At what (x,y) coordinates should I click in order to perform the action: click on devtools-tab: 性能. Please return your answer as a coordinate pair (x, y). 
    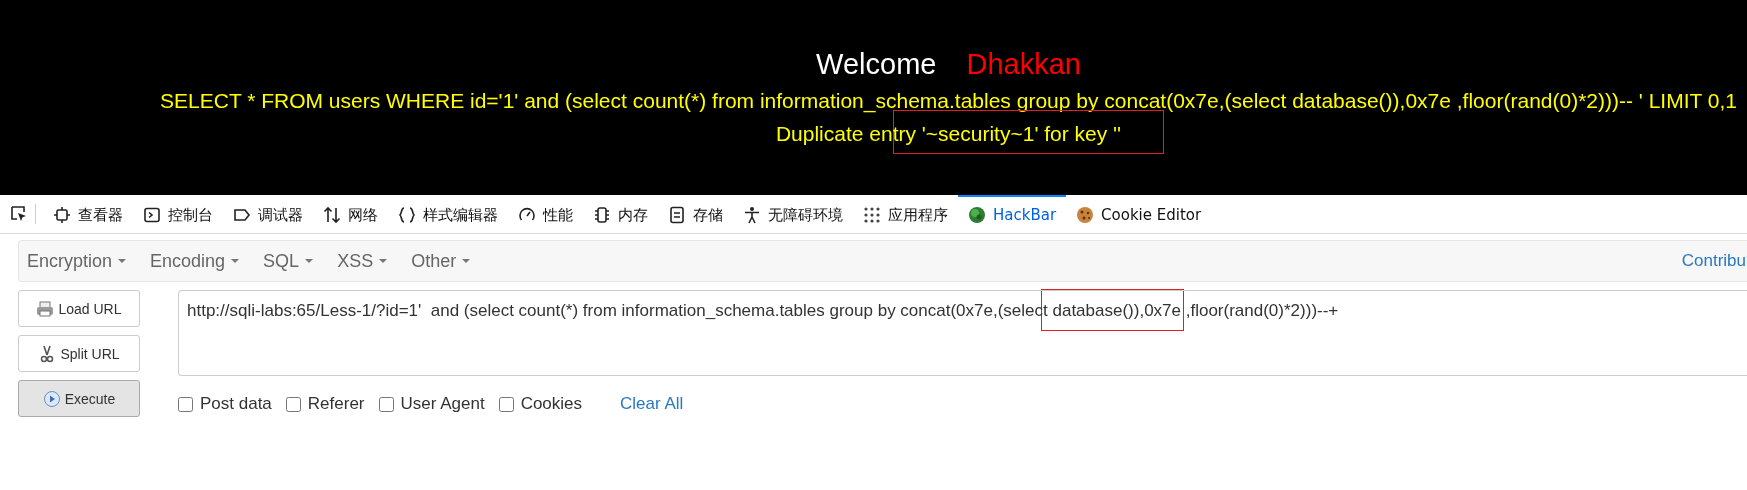
    Looking at the image, I should click on (545, 214).